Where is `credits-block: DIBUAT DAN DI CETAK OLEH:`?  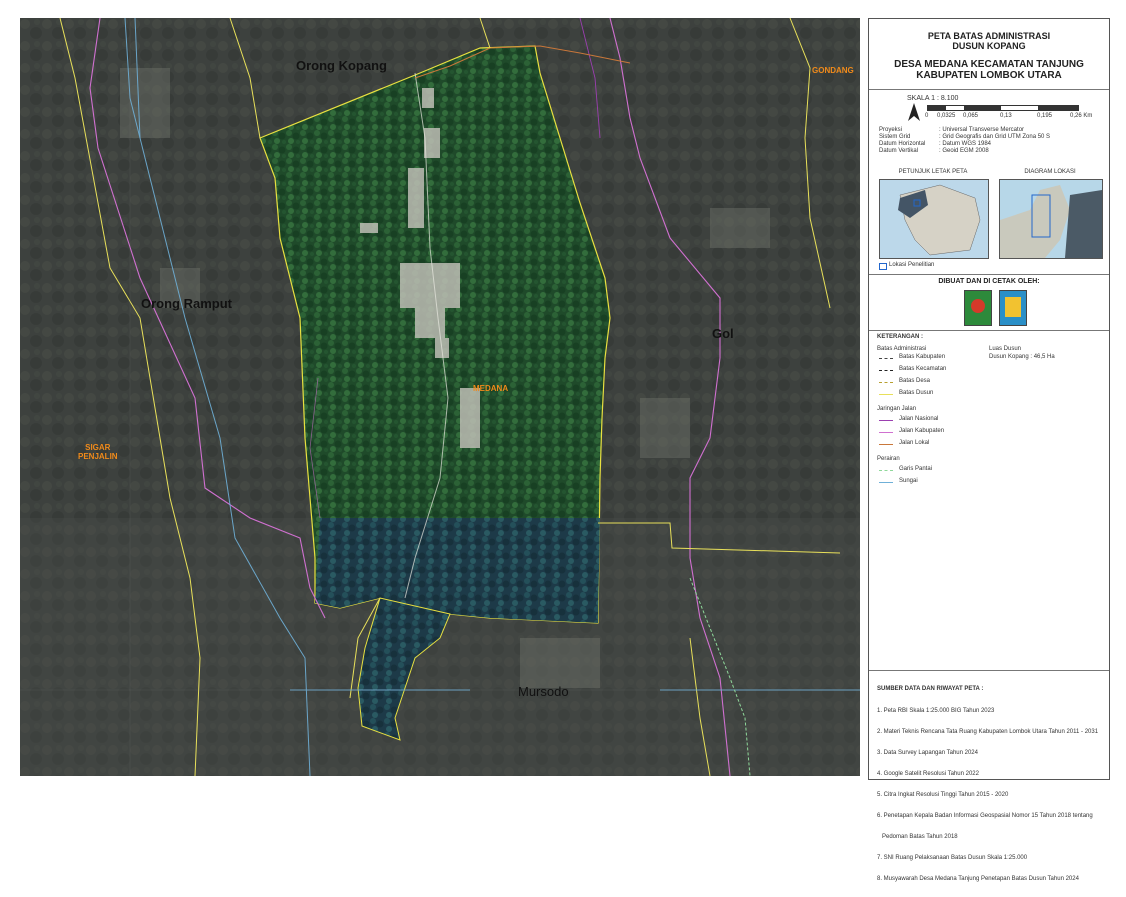
credits-block: DIBUAT DAN DI CETAK OLEH: is located at coordinates (989, 302).